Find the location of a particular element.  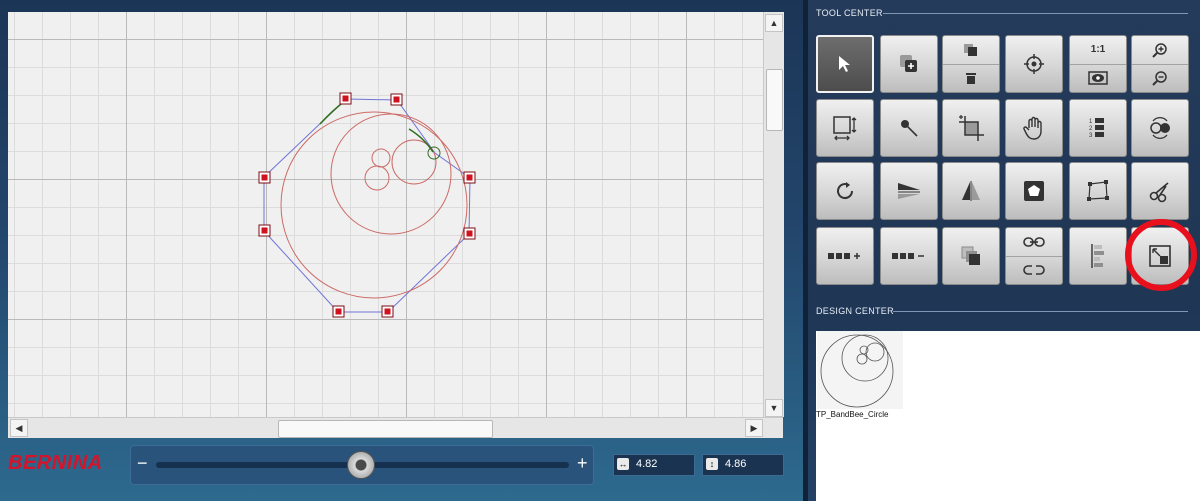

pan-tool-button is located at coordinates (1034, 128).